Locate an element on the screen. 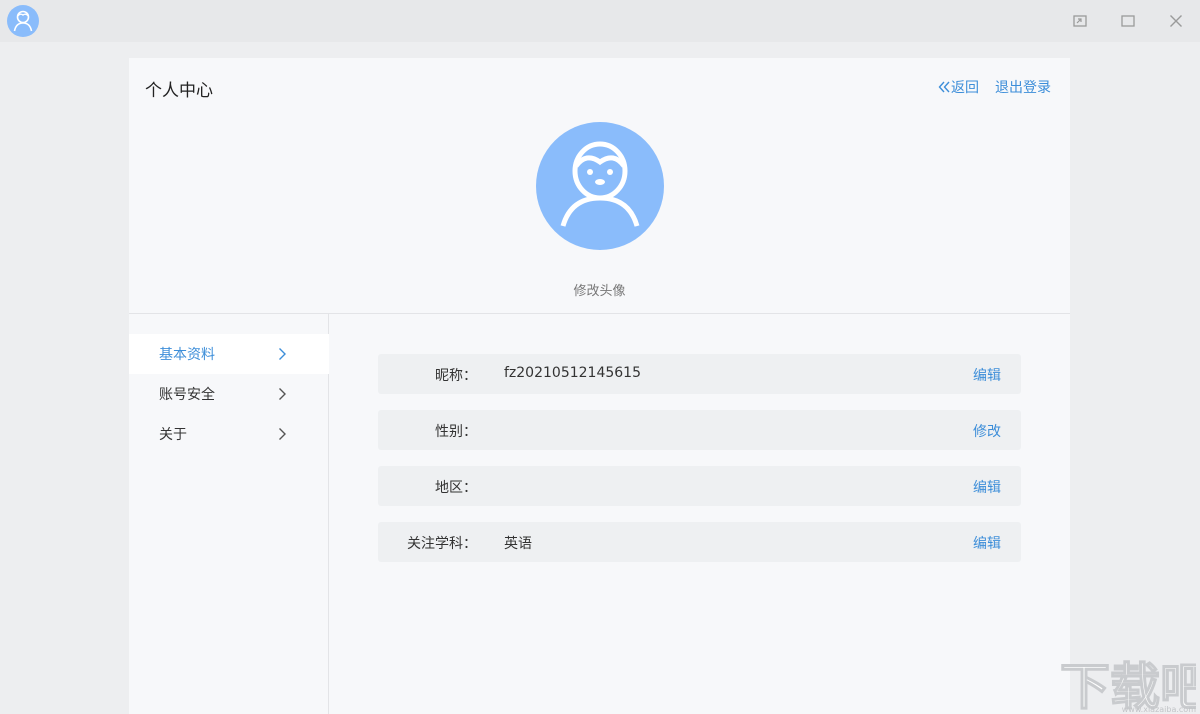  modify-gender-button: 修改 is located at coordinates (987, 431).